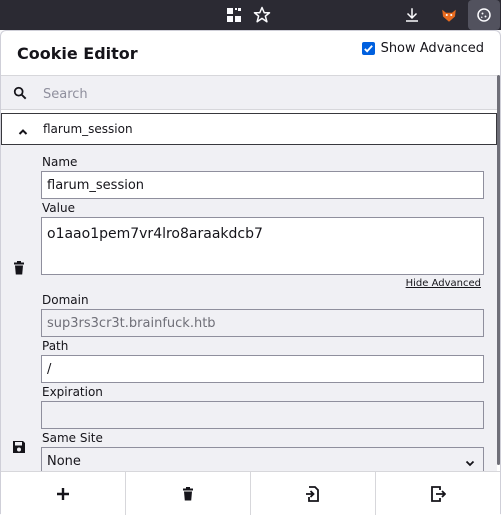  I want to click on show-advanced-toggle: Show Advanced, so click(422, 48).